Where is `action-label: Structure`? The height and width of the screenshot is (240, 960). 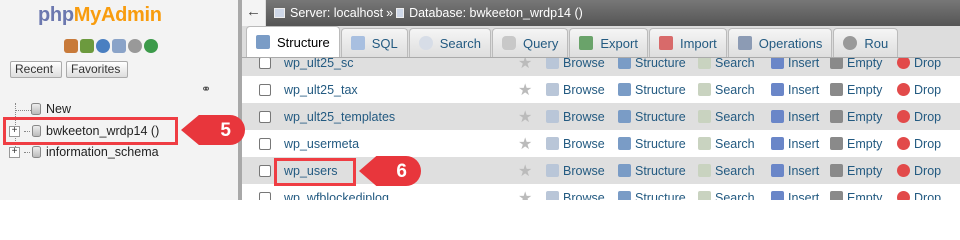
action-label: Structure is located at coordinates (660, 116).